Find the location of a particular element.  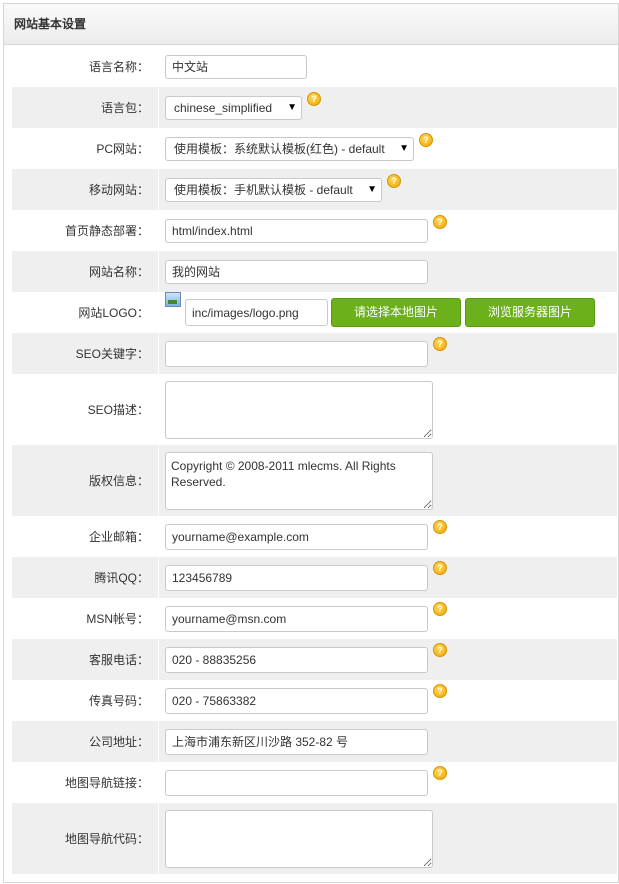

logo-path-input is located at coordinates (256, 312).